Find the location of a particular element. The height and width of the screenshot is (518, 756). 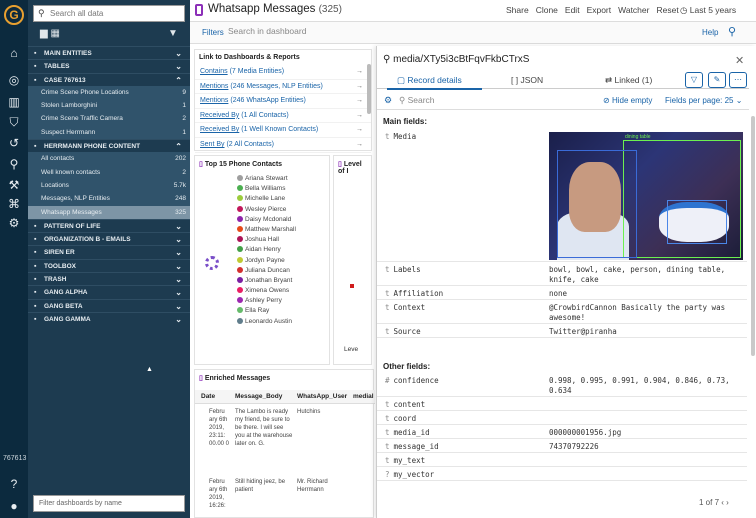

chart-icon: ▥ is located at coordinates (14, 102).